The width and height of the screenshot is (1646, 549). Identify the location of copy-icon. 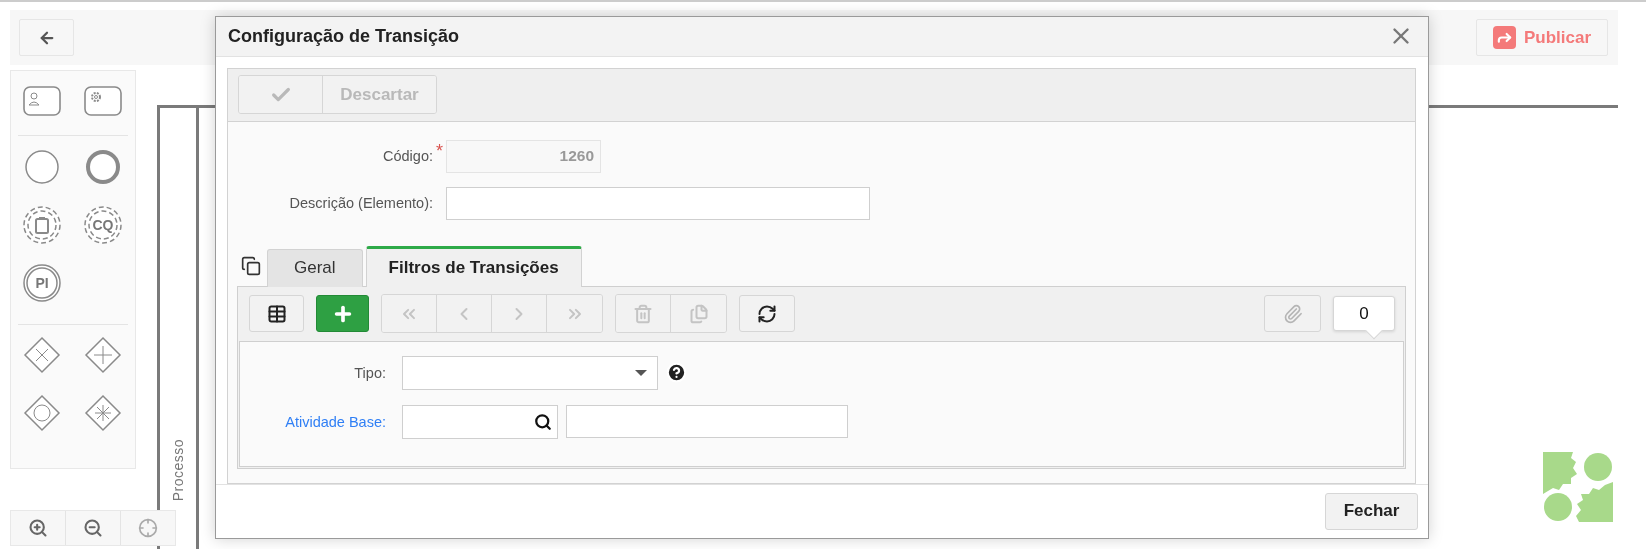
(698, 313).